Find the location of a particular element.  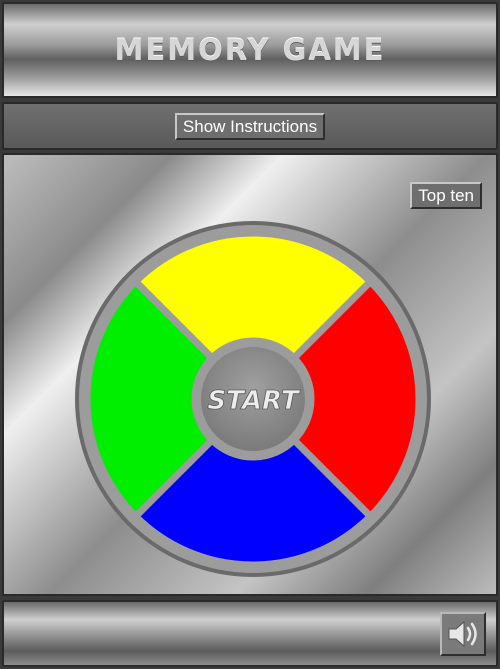

start-label: START is located at coordinates (253, 401).